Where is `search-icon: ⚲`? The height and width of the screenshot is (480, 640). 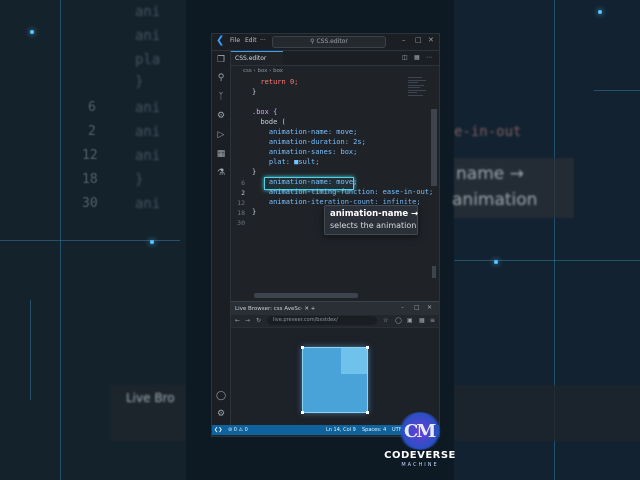 search-icon: ⚲ is located at coordinates (221, 78).